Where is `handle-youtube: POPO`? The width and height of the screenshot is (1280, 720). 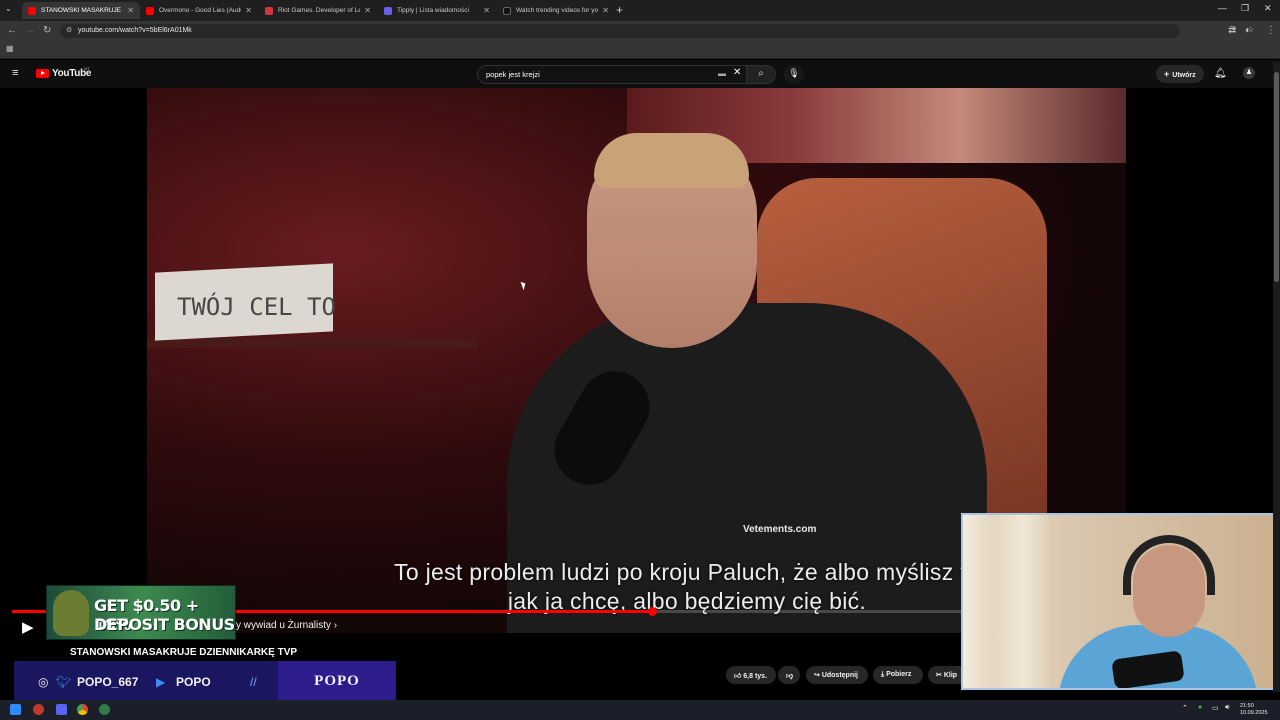 handle-youtube: POPO is located at coordinates (193, 682).